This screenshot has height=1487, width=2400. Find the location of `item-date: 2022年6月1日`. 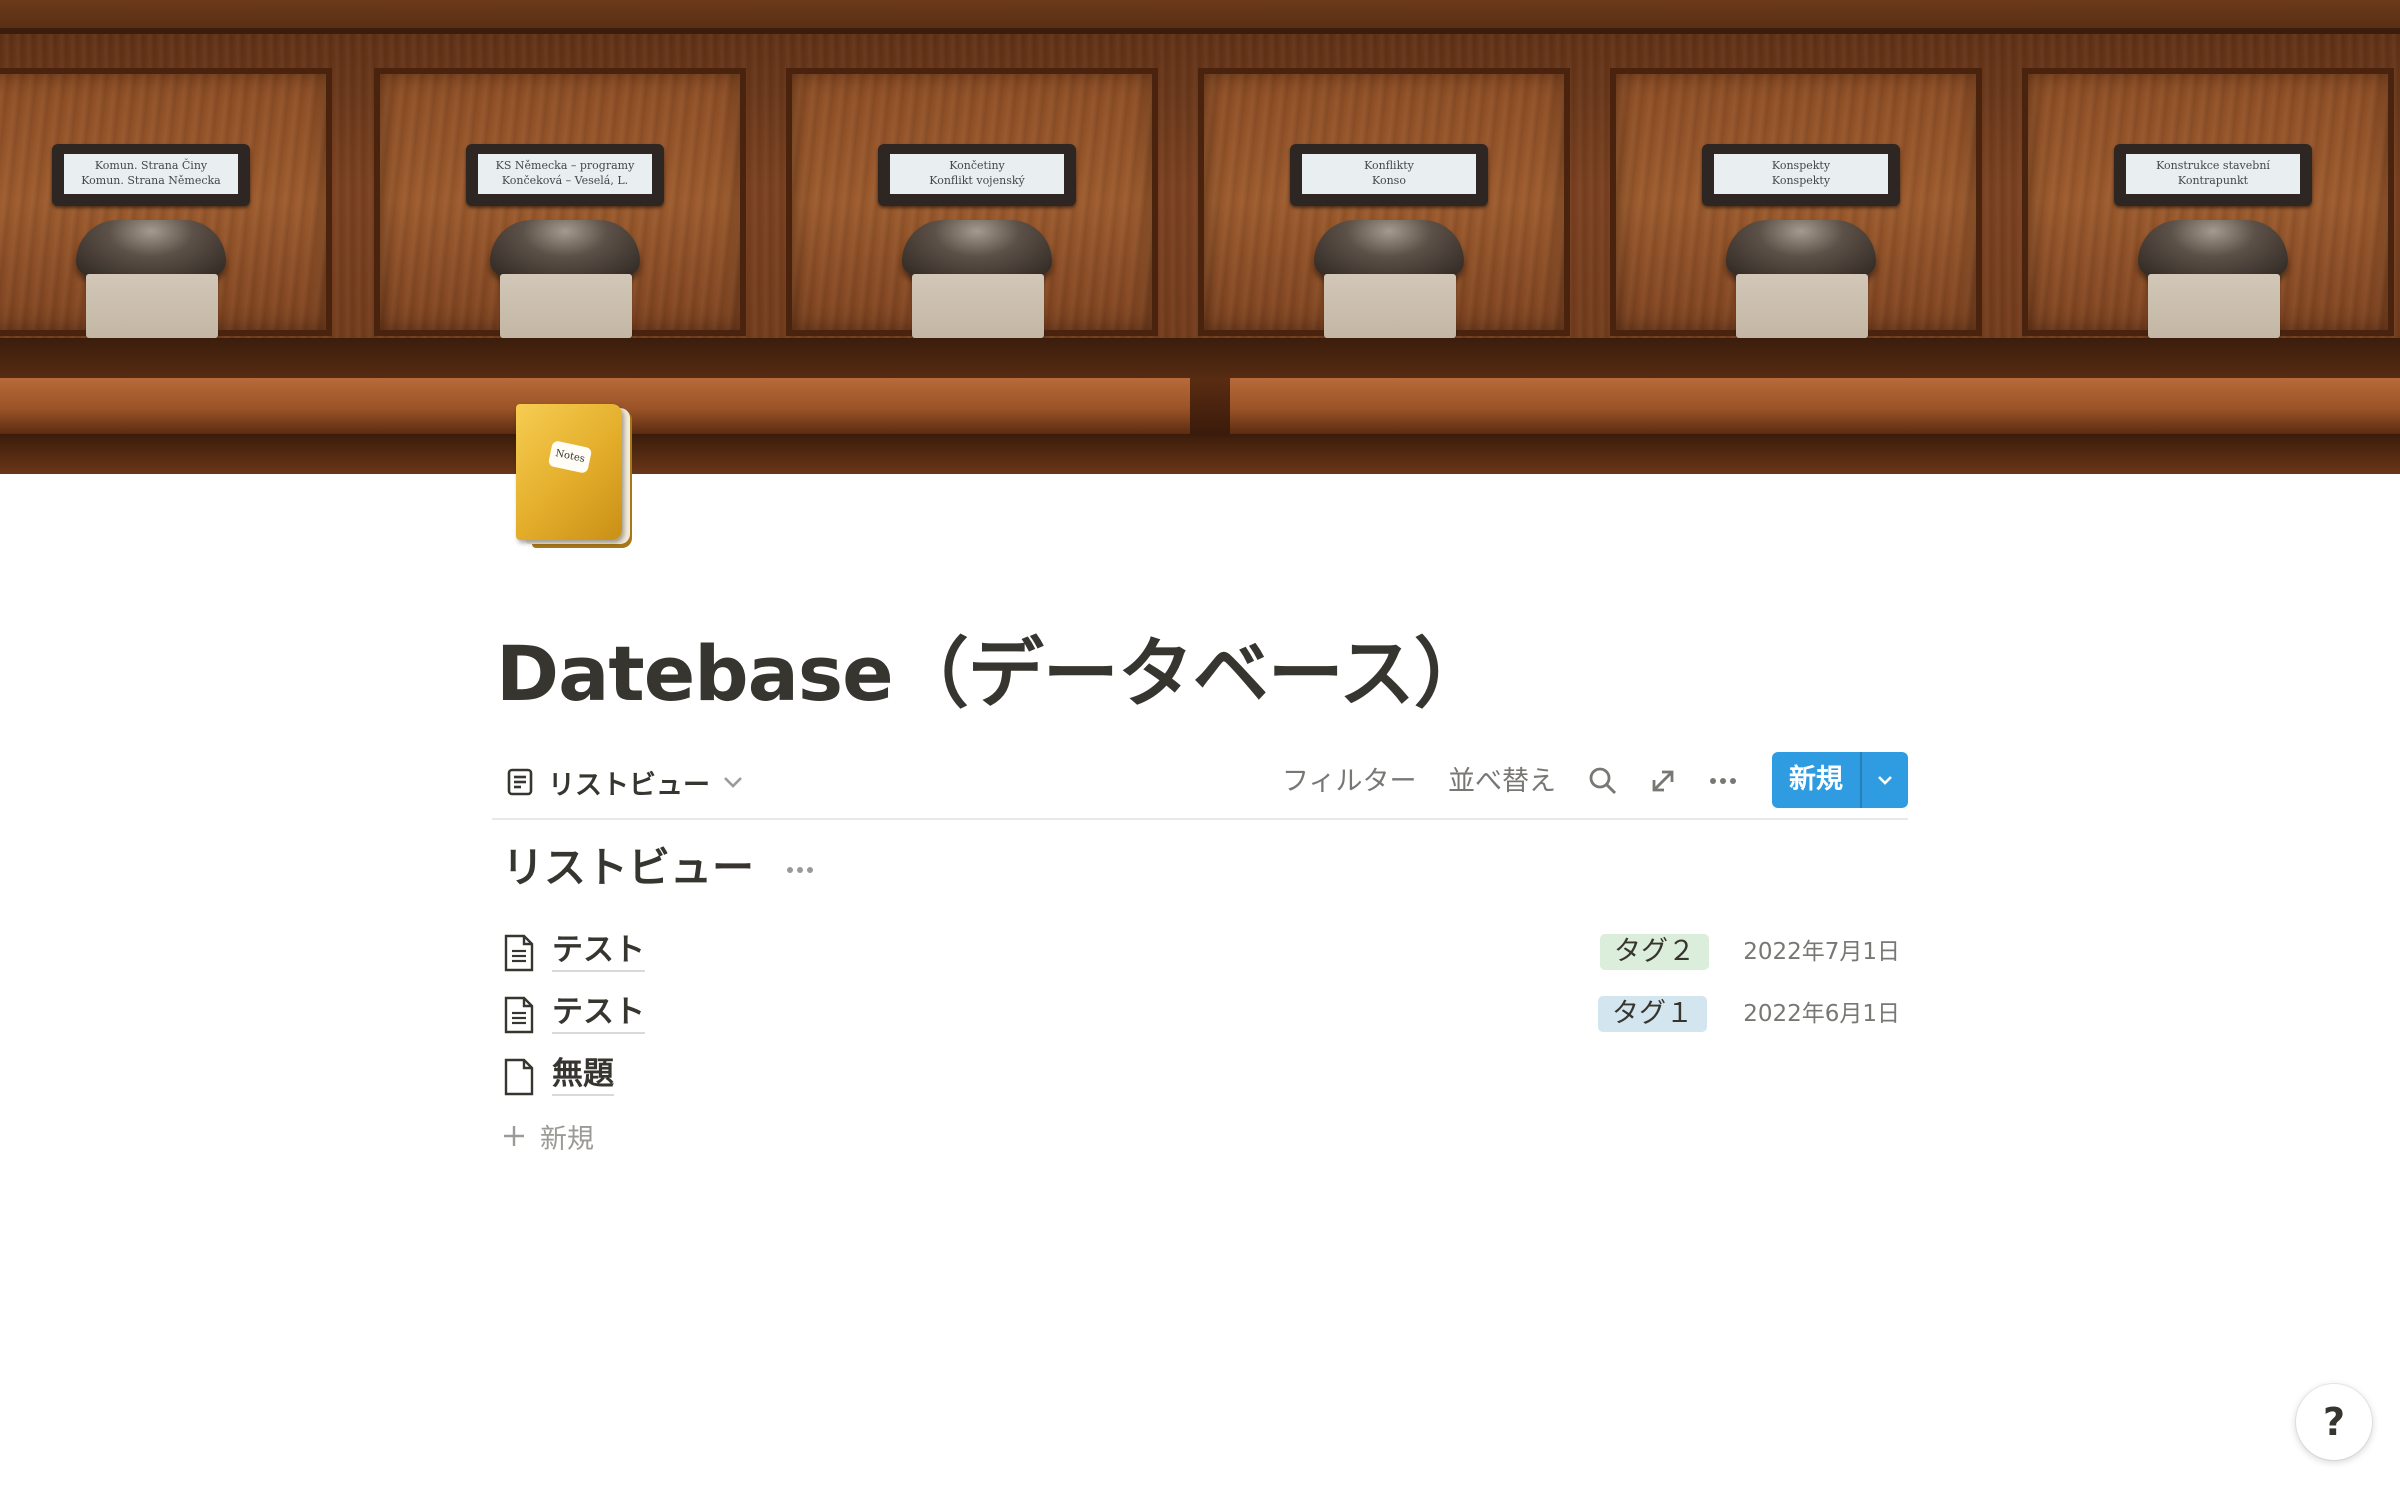

item-date: 2022年6月1日 is located at coordinates (1821, 1014).